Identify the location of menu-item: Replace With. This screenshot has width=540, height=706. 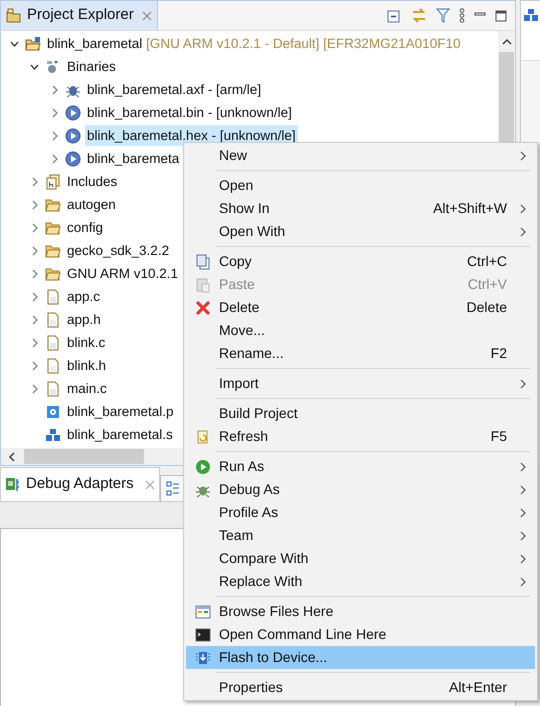
(360, 581).